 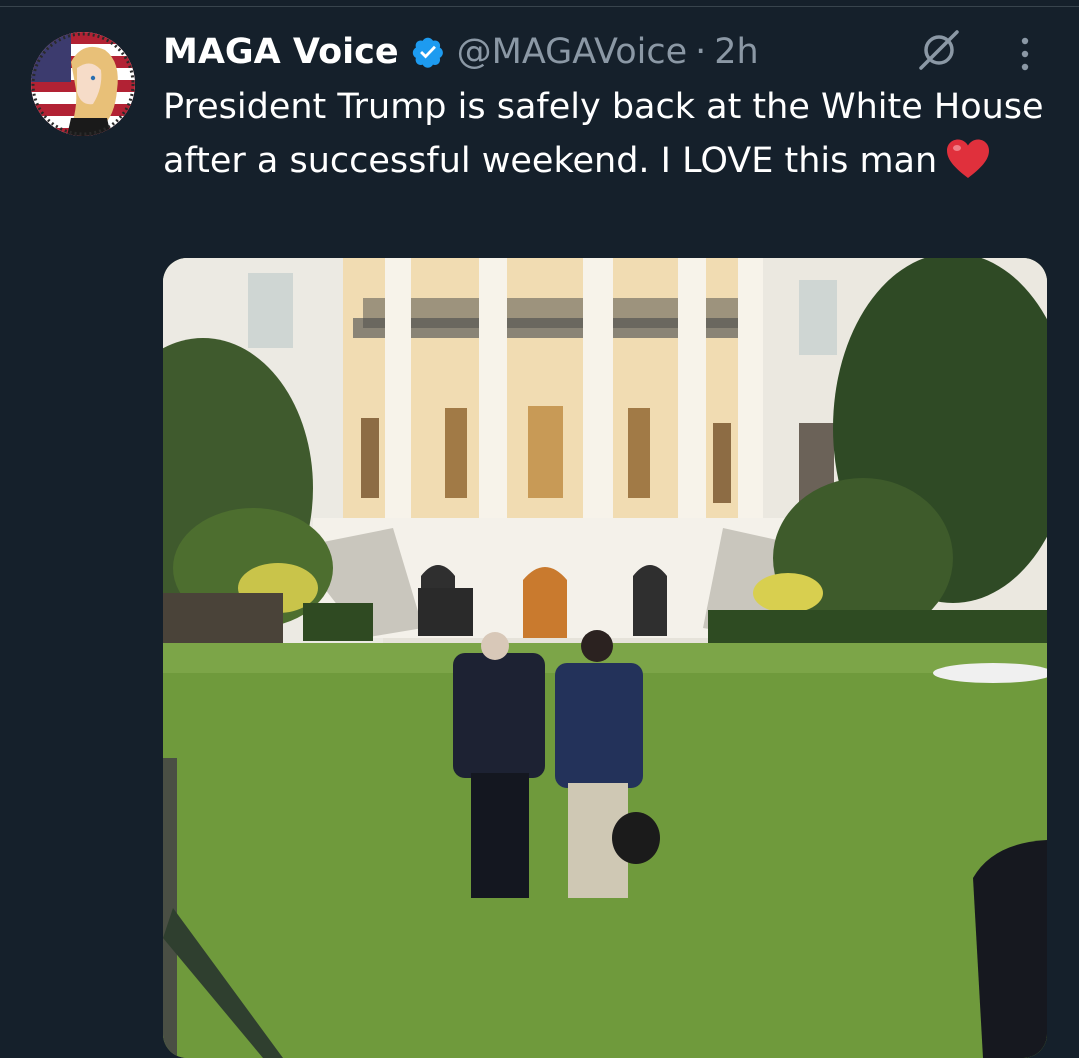 What do you see at coordinates (428, 52) in the screenshot?
I see `verified-badge-icon` at bounding box center [428, 52].